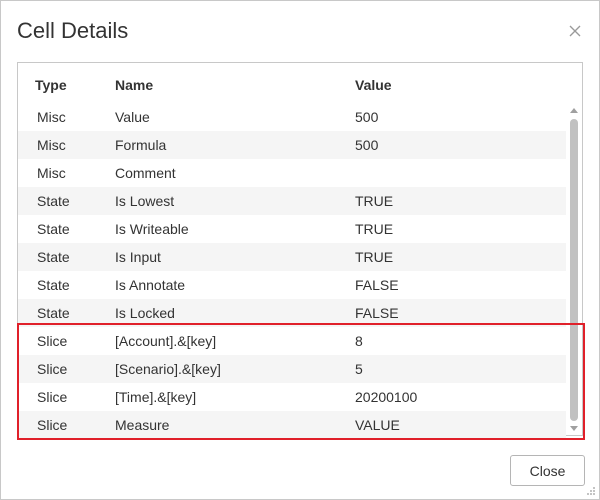 The image size is (600, 500). I want to click on name-cell: Comment, so click(145, 173).